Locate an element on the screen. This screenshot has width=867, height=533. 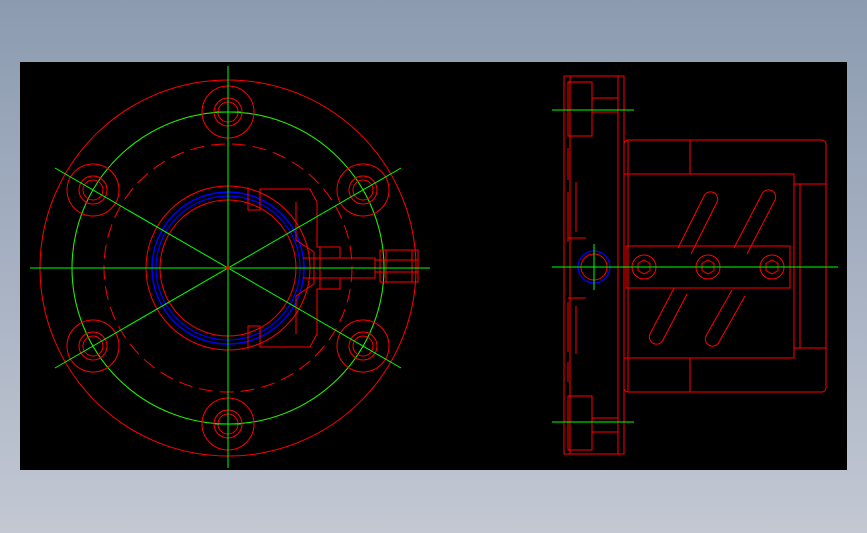
housing-body is located at coordinates (725, 266).